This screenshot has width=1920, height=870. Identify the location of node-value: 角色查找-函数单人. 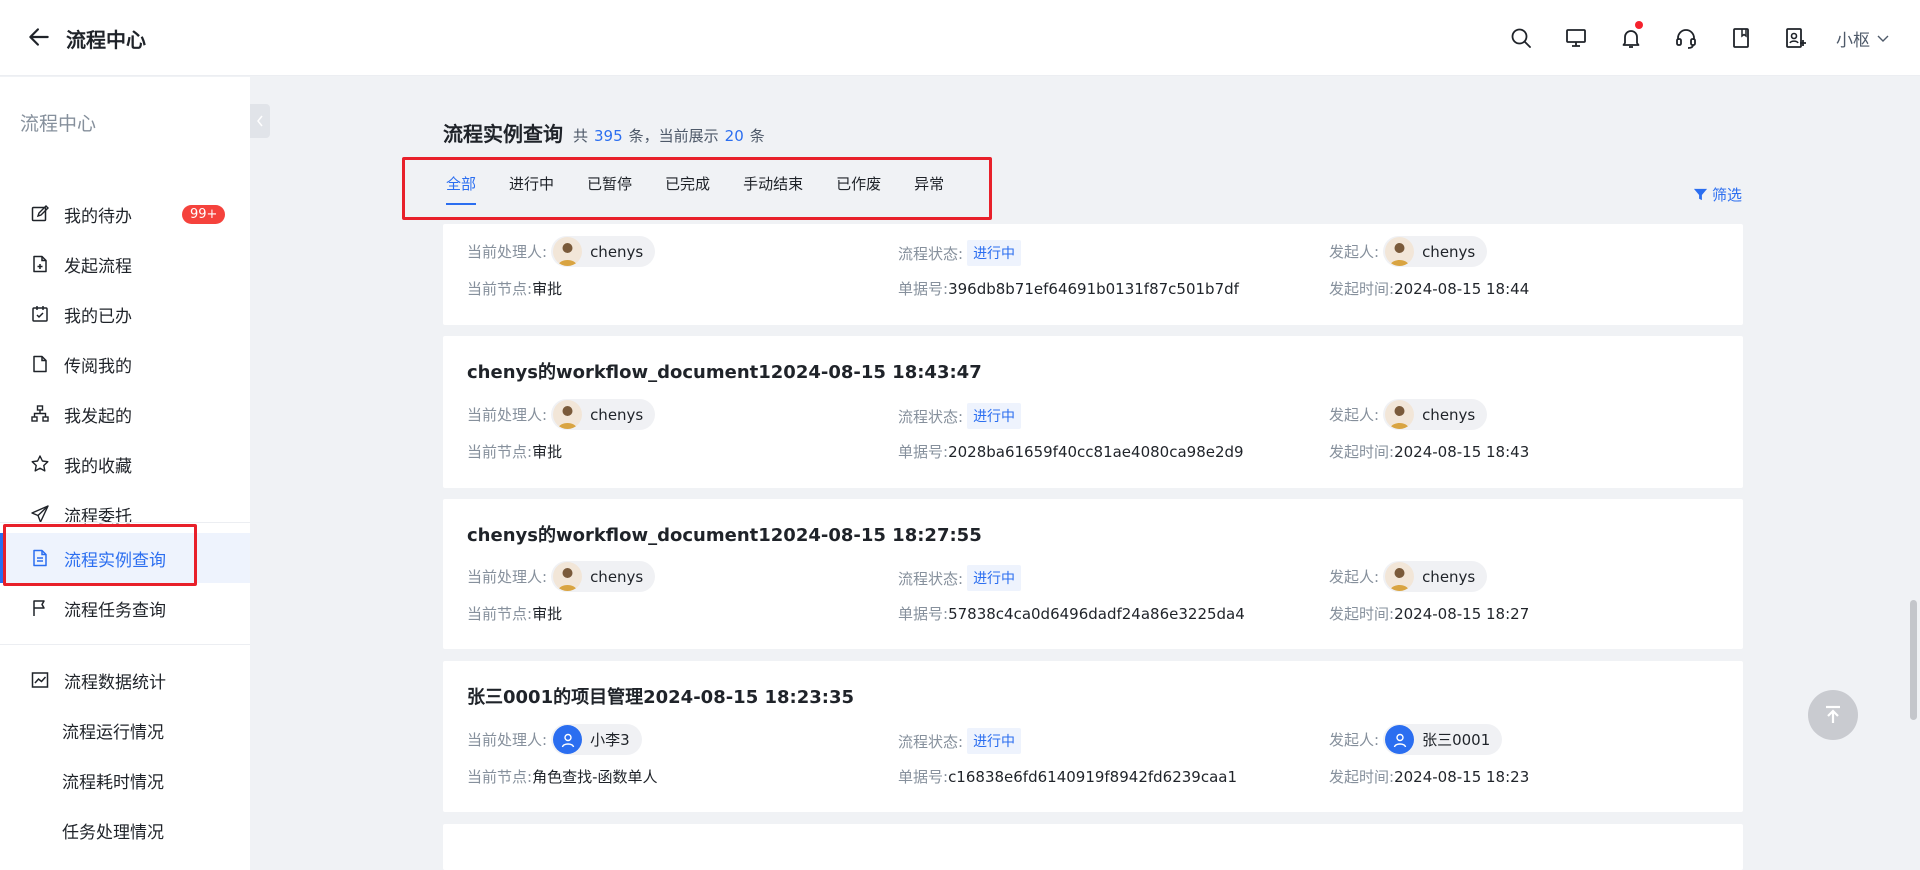
(595, 777).